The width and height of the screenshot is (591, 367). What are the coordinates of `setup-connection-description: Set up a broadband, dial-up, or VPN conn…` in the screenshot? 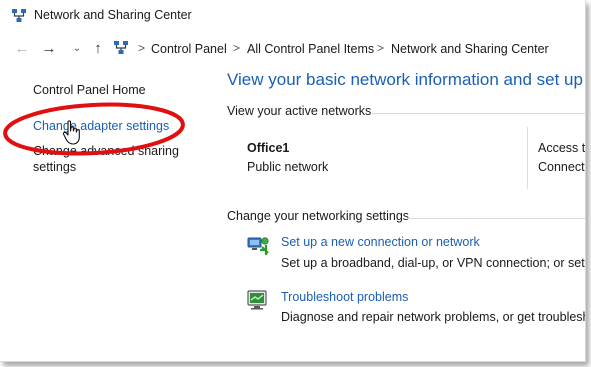 It's located at (433, 263).